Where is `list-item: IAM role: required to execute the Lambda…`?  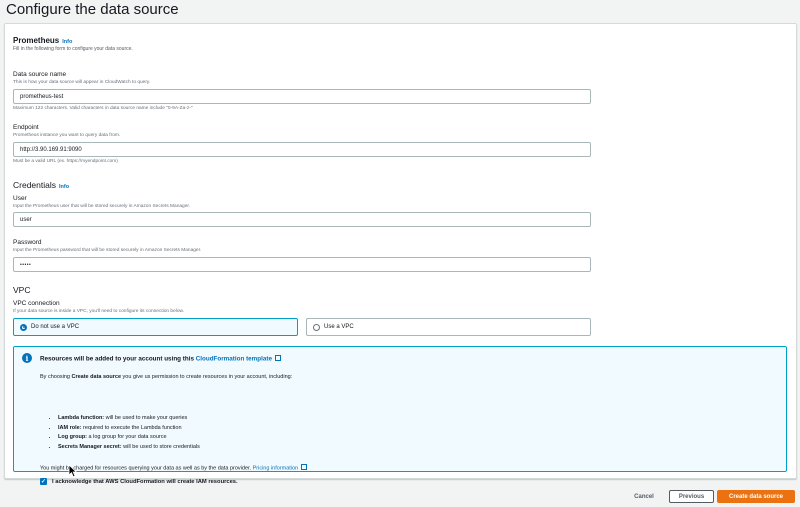 list-item: IAM role: required to execute the Lambda… is located at coordinates (129, 428).